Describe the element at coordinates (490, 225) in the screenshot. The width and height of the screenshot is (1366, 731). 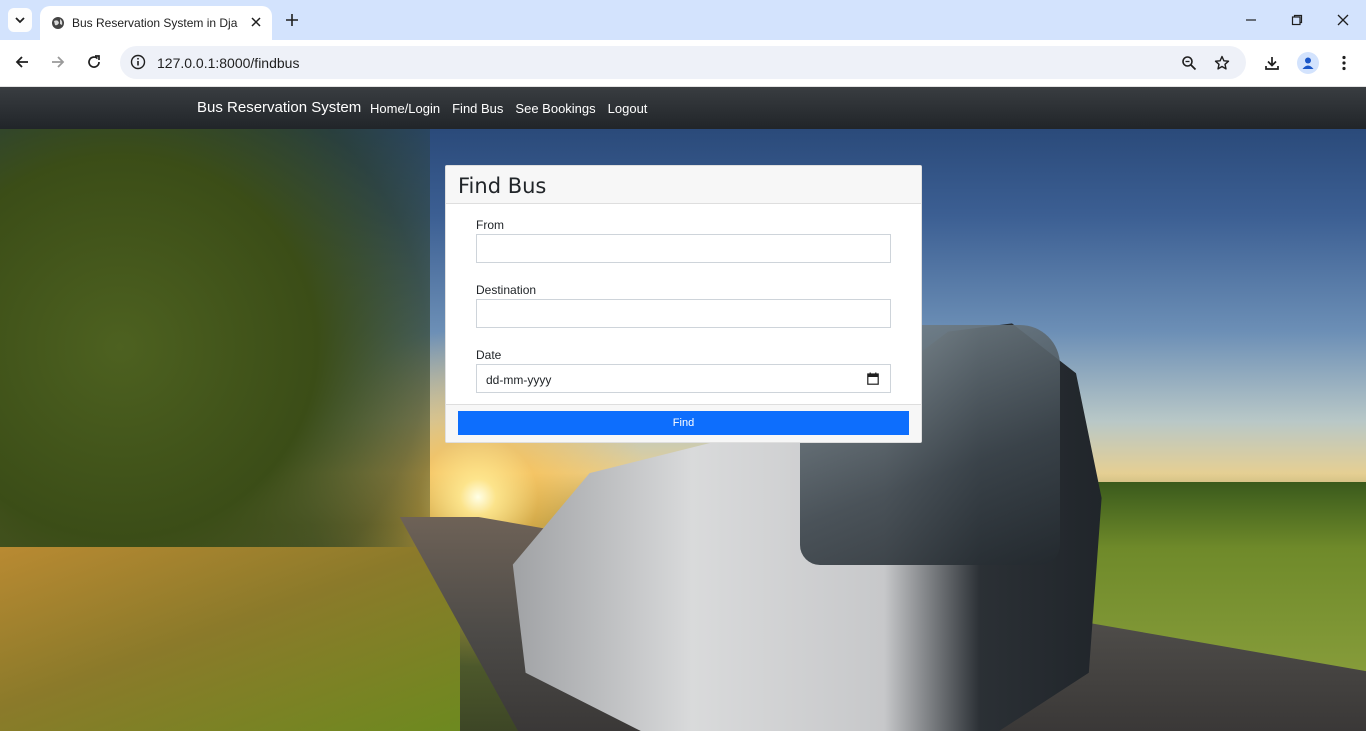
I see `from-label: From` at that location.